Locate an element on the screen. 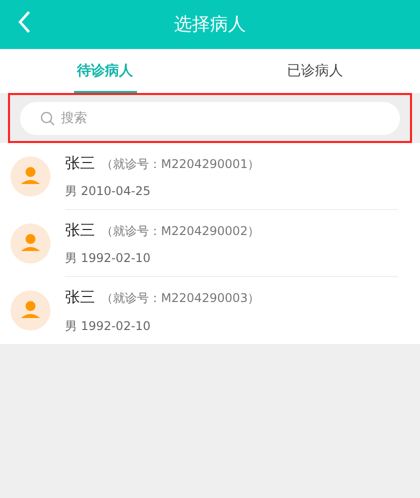 The image size is (420, 498). tab: 已诊病人 is located at coordinates (315, 71).